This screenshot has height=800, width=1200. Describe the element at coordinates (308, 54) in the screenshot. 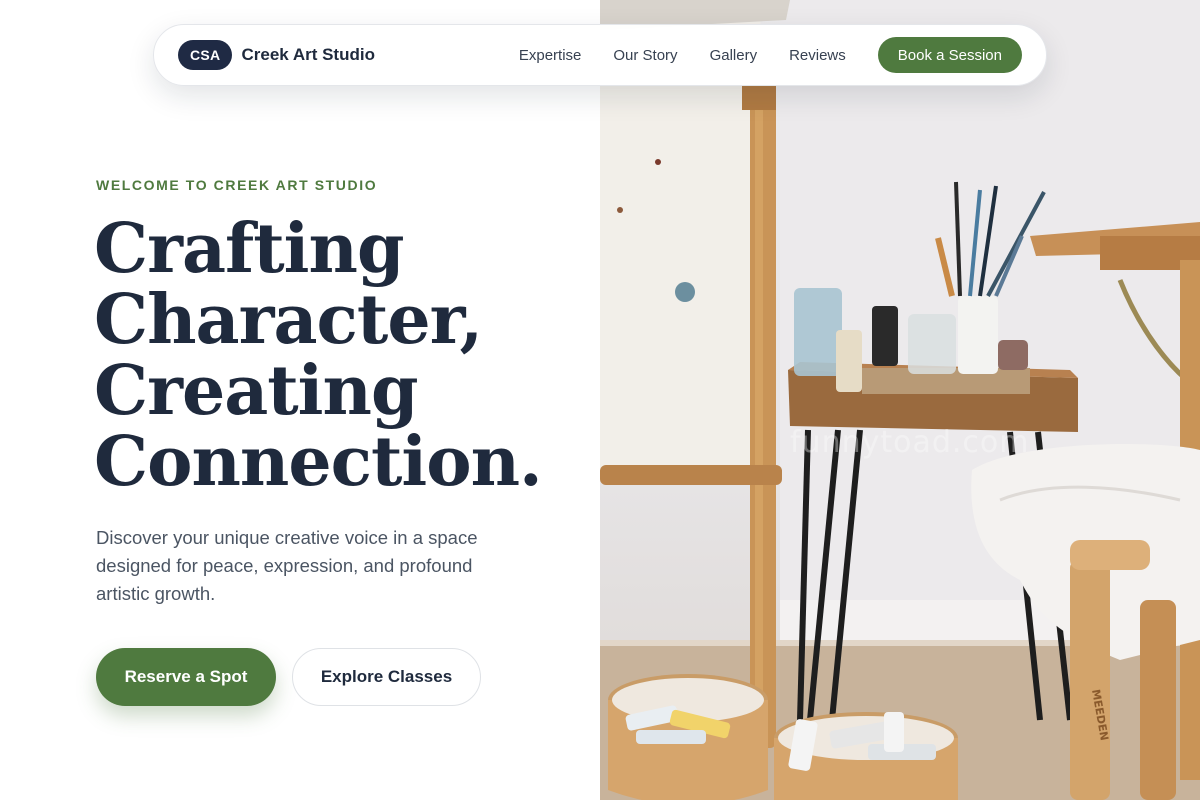

I see `brand-name: Creek Art Studio` at that location.